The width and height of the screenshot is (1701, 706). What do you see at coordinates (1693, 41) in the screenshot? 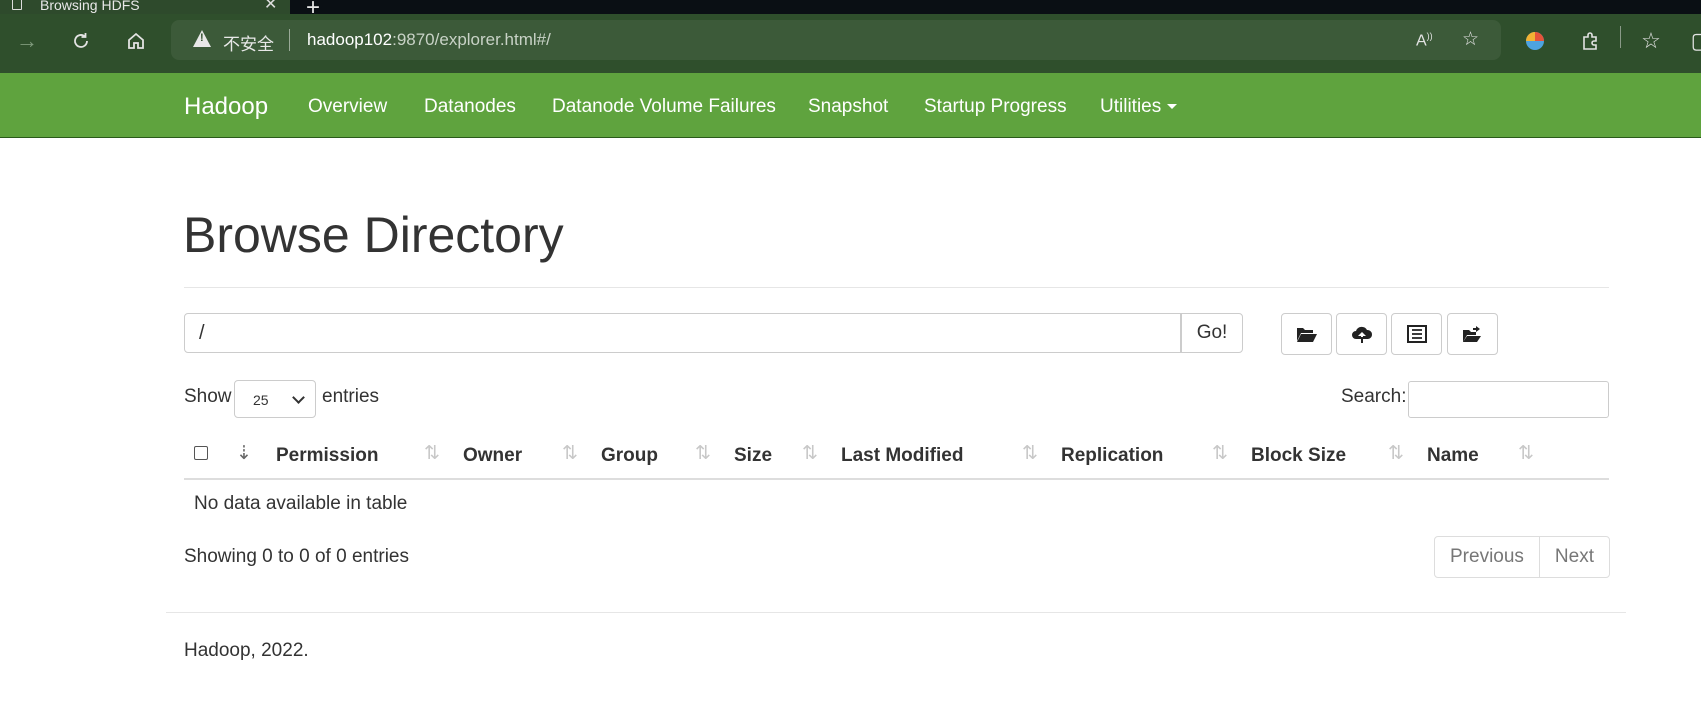
I see `collections-icon: ▢` at bounding box center [1693, 41].